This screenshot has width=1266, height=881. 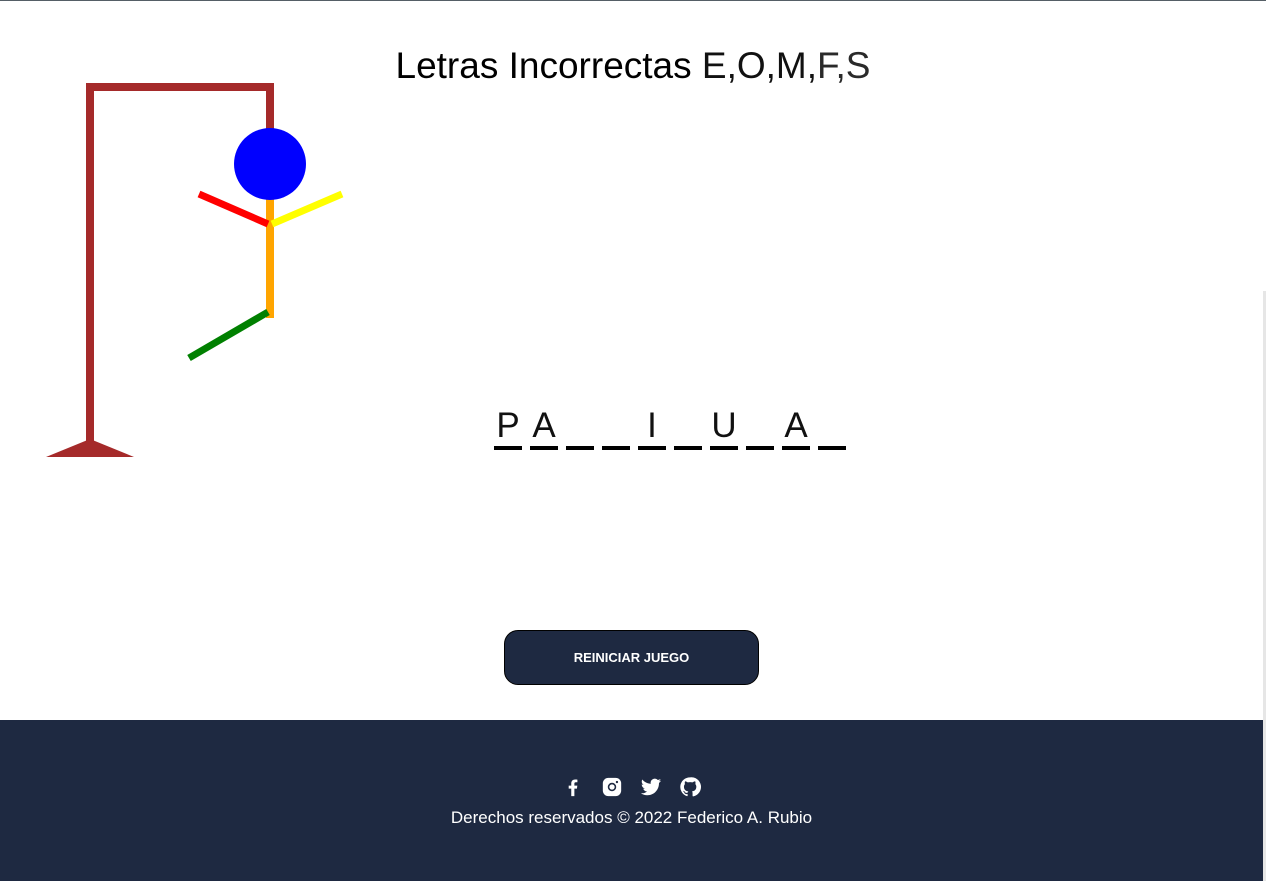 I want to click on wrong-letters-label: Letras Incorrectas, so click(x=548, y=65).